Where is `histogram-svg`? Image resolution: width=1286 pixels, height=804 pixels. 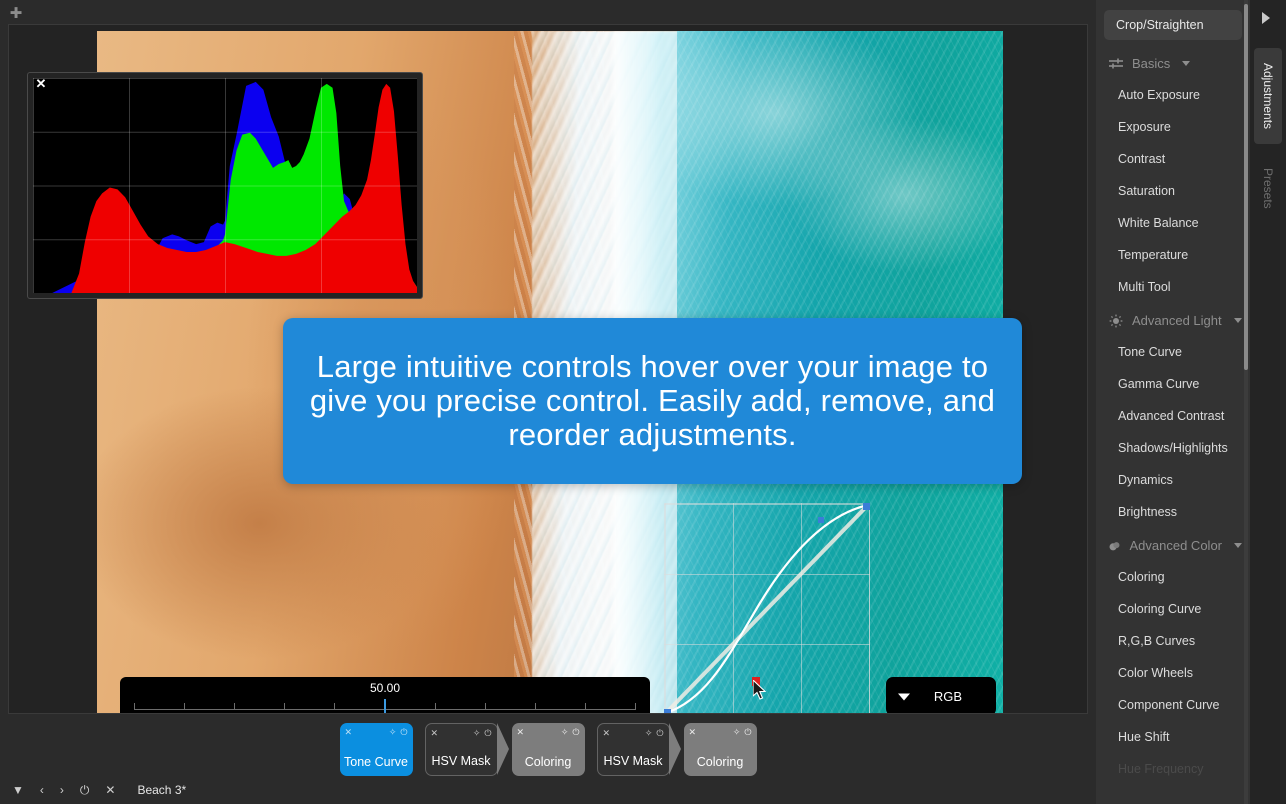
histogram-svg is located at coordinates (225, 187).